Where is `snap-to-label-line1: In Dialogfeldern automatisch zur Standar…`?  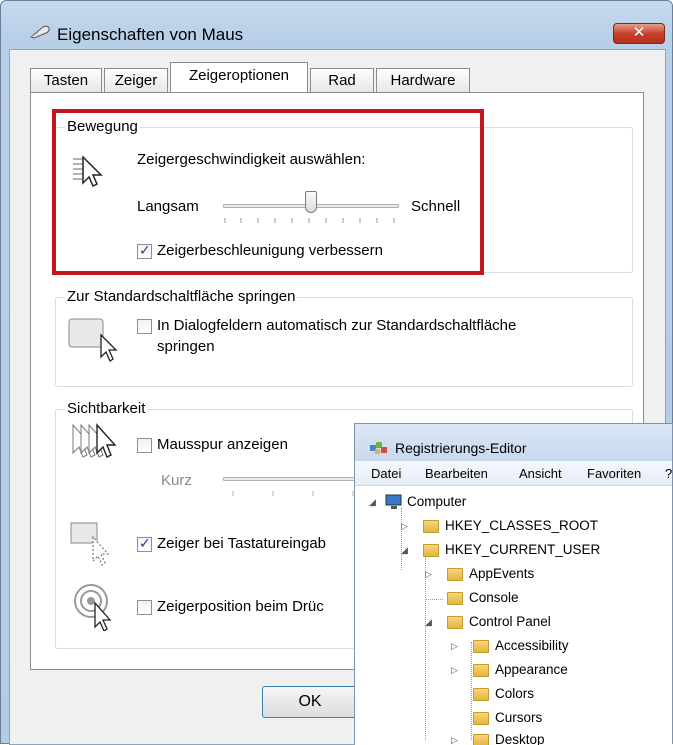 snap-to-label-line1: In Dialogfeldern automatisch zur Standar… is located at coordinates (336, 325).